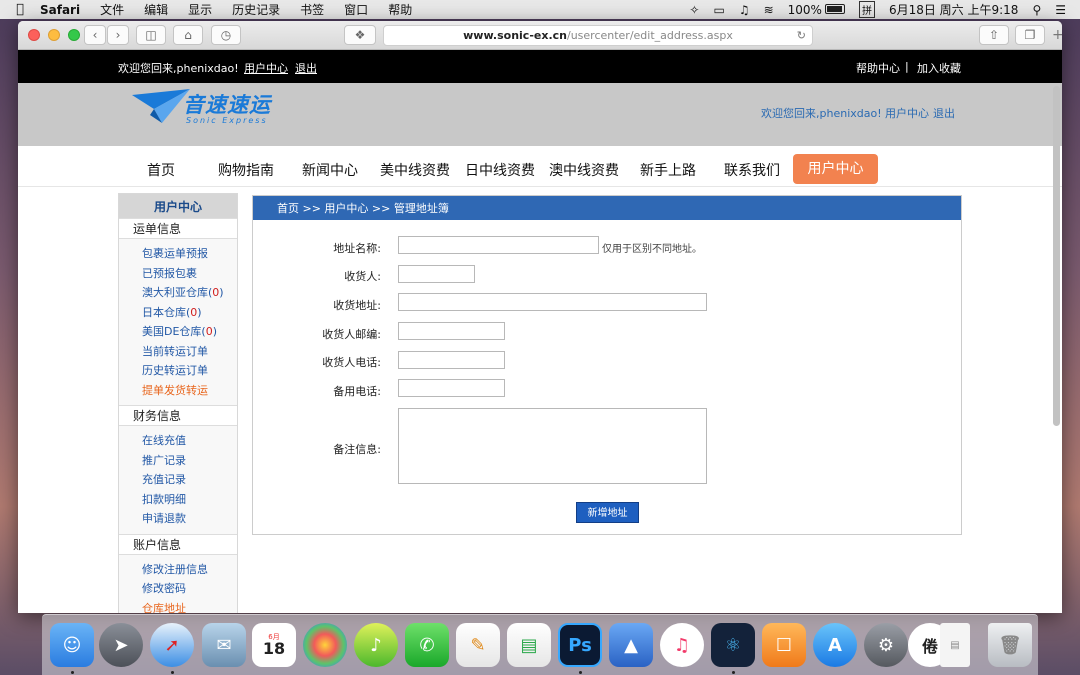  I want to click on launchpad-icon: ➤, so click(121, 645).